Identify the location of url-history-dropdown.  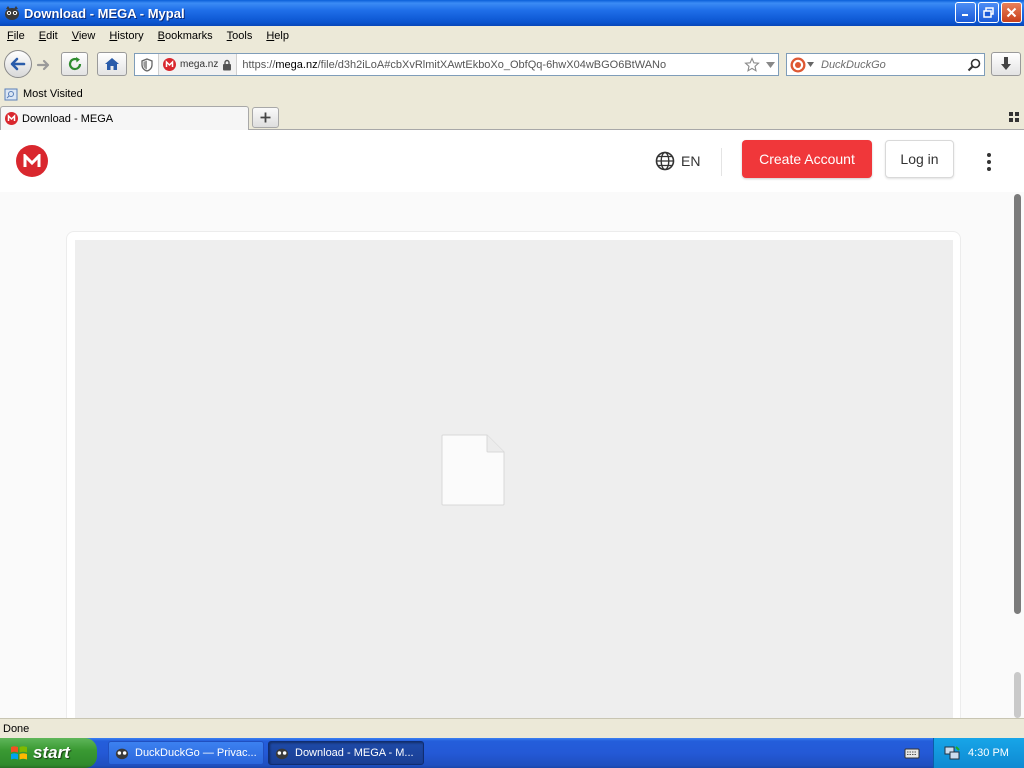
(770, 64).